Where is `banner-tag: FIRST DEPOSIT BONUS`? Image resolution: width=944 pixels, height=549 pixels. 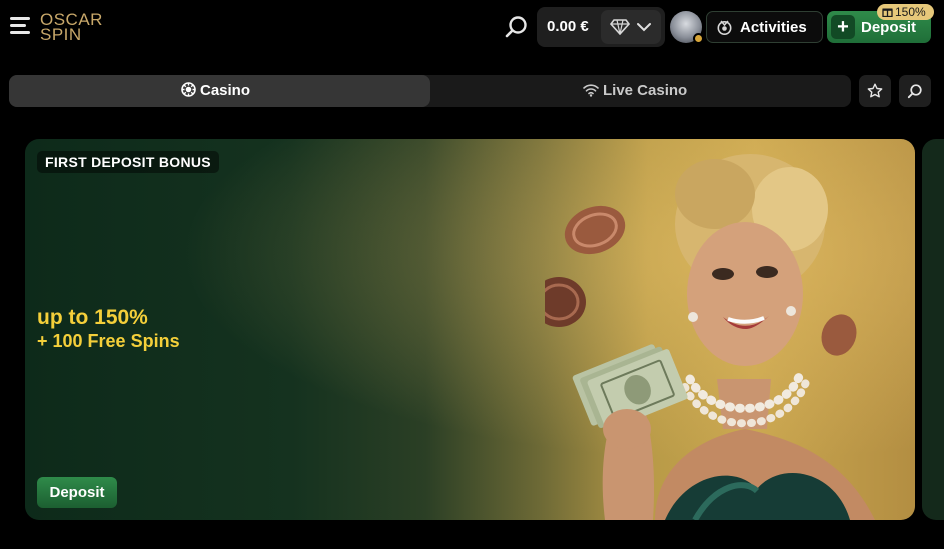 banner-tag: FIRST DEPOSIT BONUS is located at coordinates (128, 162).